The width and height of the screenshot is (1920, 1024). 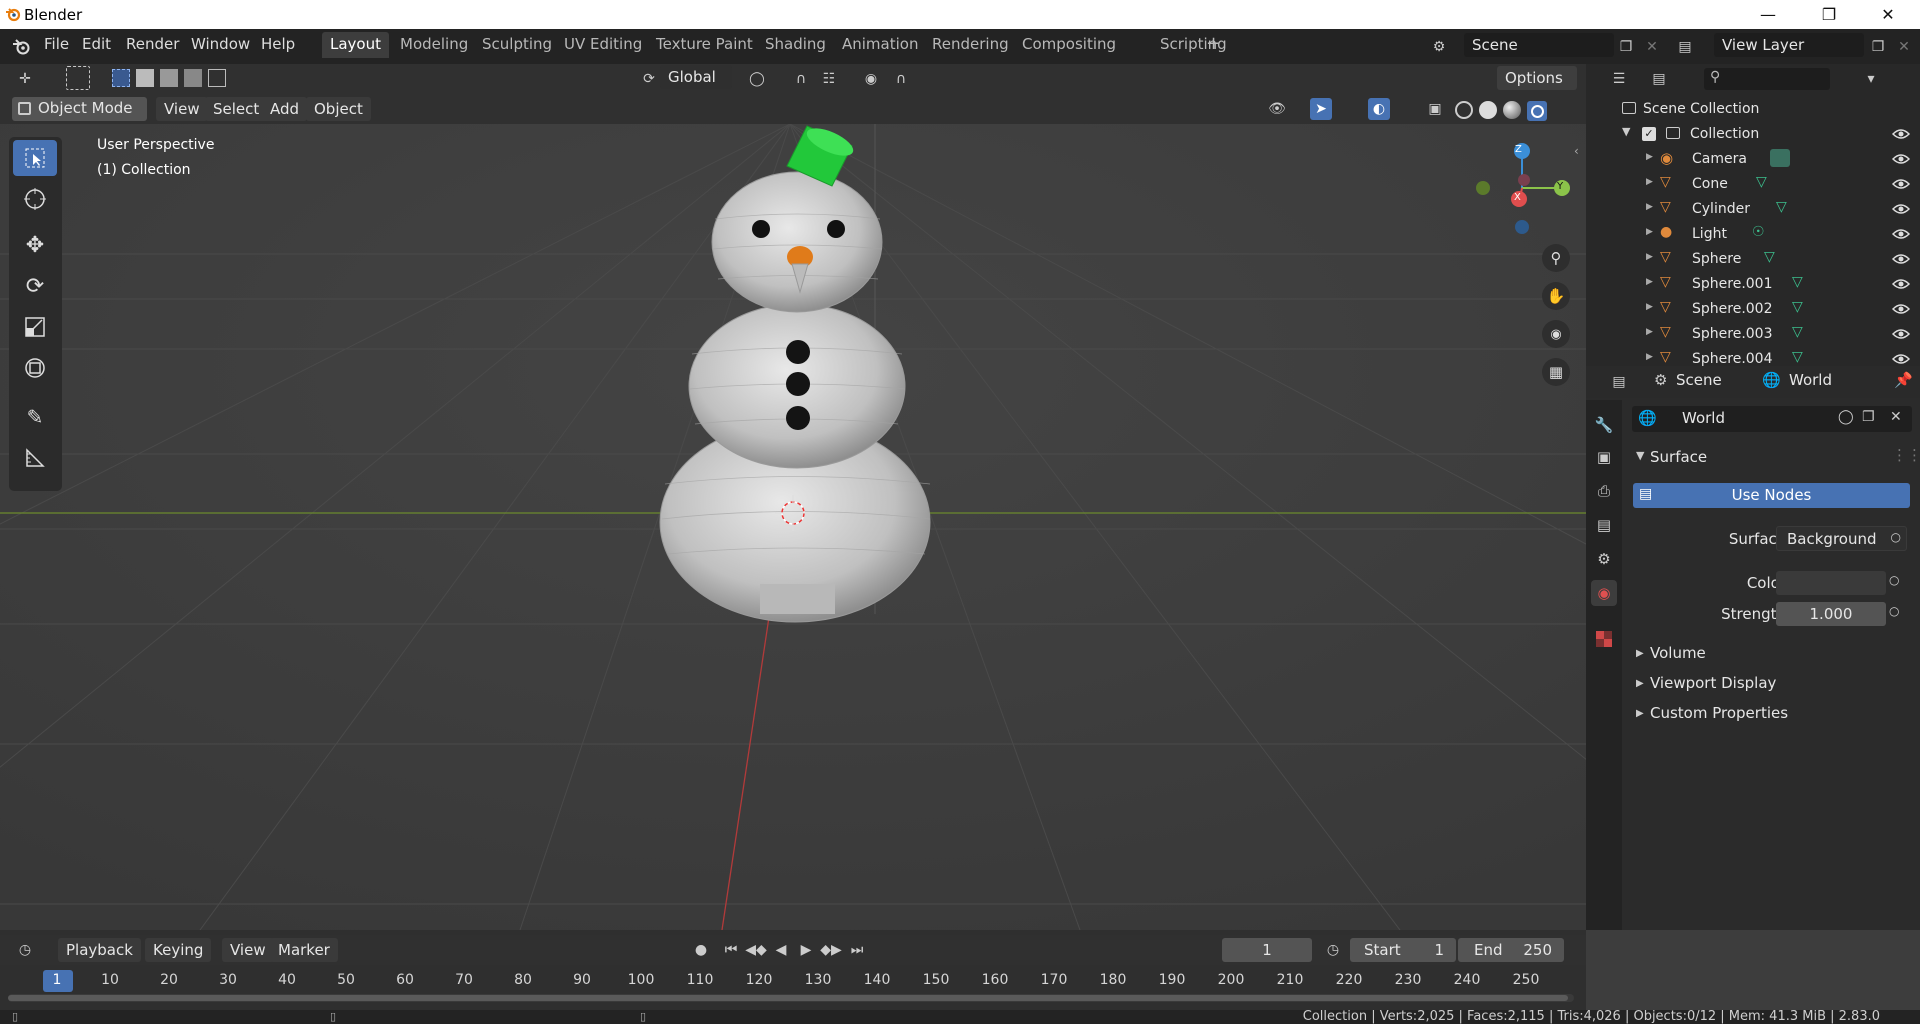 I want to click on current-frame-field: 1, so click(x=1267, y=950).